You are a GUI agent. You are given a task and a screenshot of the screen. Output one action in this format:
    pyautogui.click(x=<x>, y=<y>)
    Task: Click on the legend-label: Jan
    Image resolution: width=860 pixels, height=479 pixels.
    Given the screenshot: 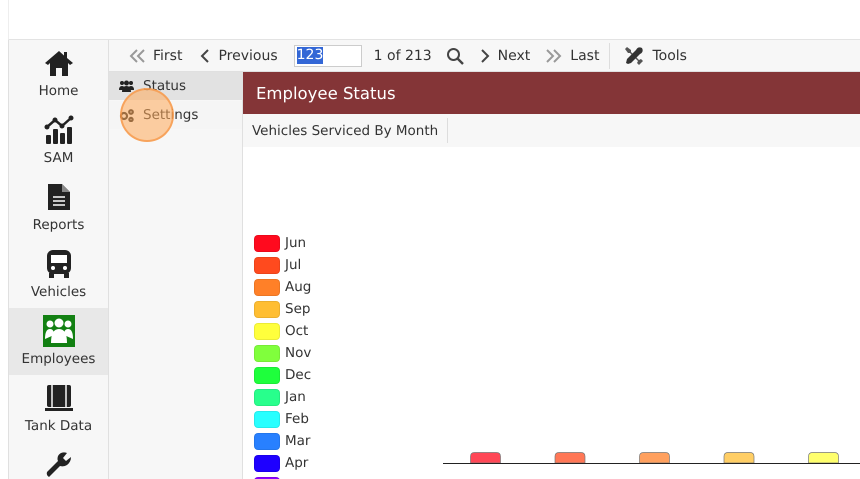 What is the action you would take?
    pyautogui.click(x=295, y=397)
    